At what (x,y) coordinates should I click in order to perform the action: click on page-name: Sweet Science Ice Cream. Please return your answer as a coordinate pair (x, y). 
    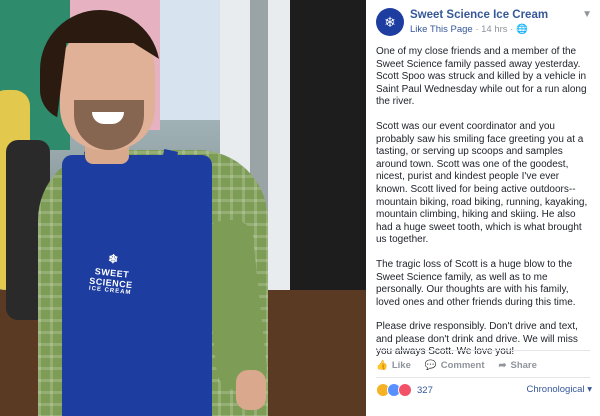
    Looking at the image, I should click on (479, 15).